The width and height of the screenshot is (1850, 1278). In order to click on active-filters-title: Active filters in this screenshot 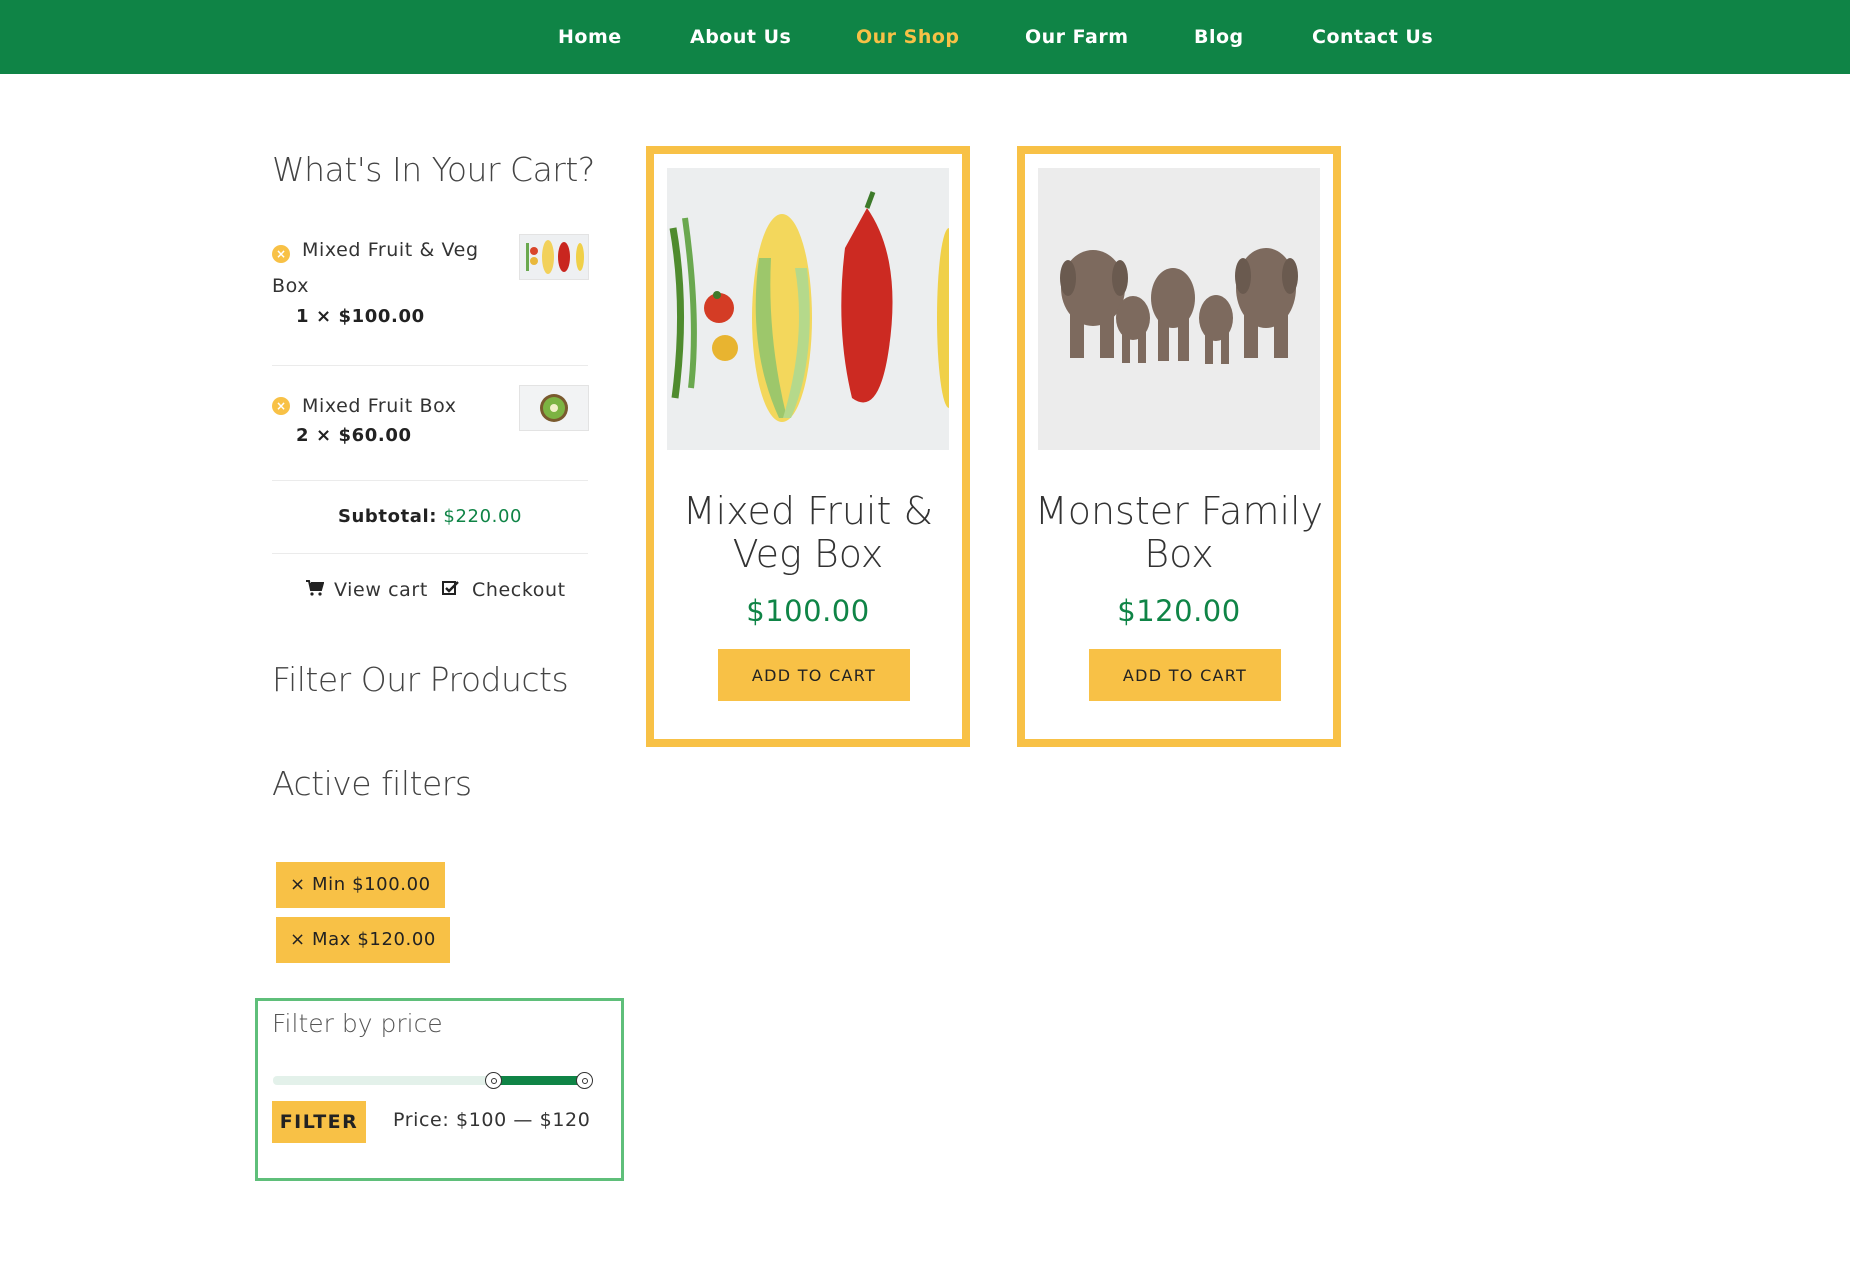, I will do `click(372, 783)`.